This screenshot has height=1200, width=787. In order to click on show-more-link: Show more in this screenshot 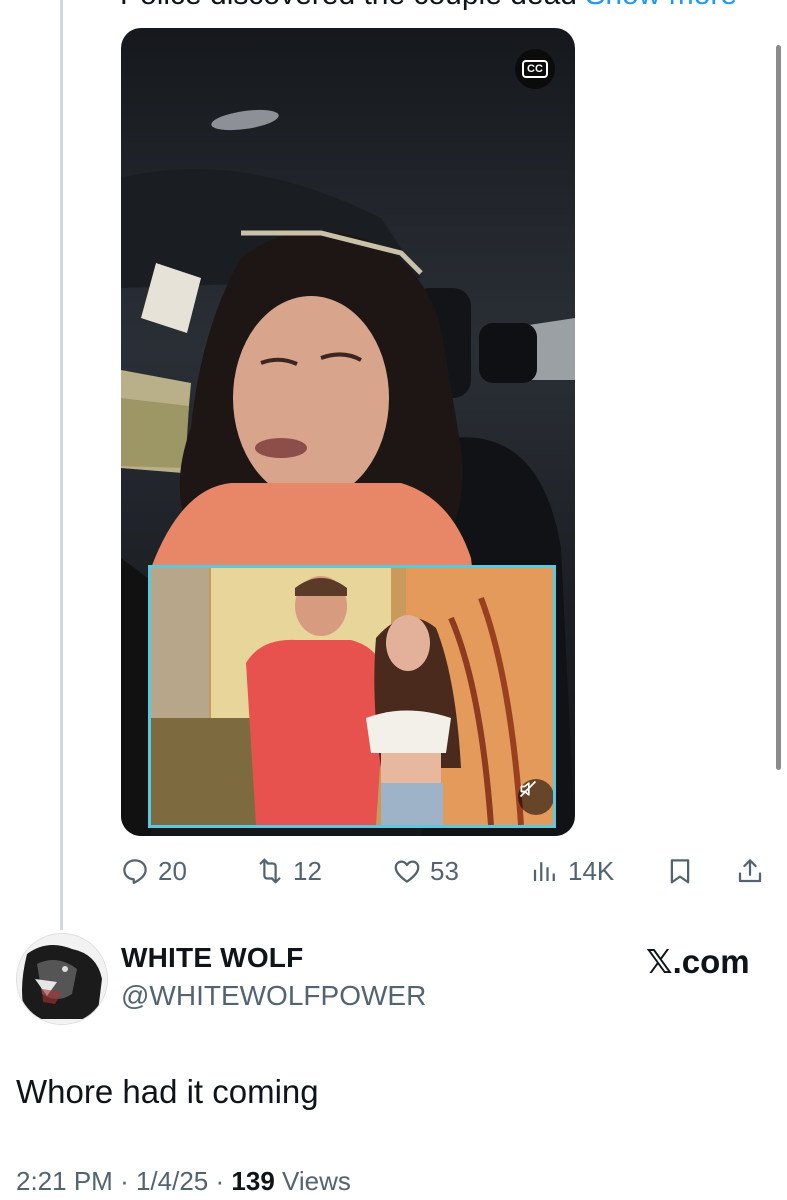, I will do `click(661, 5)`.